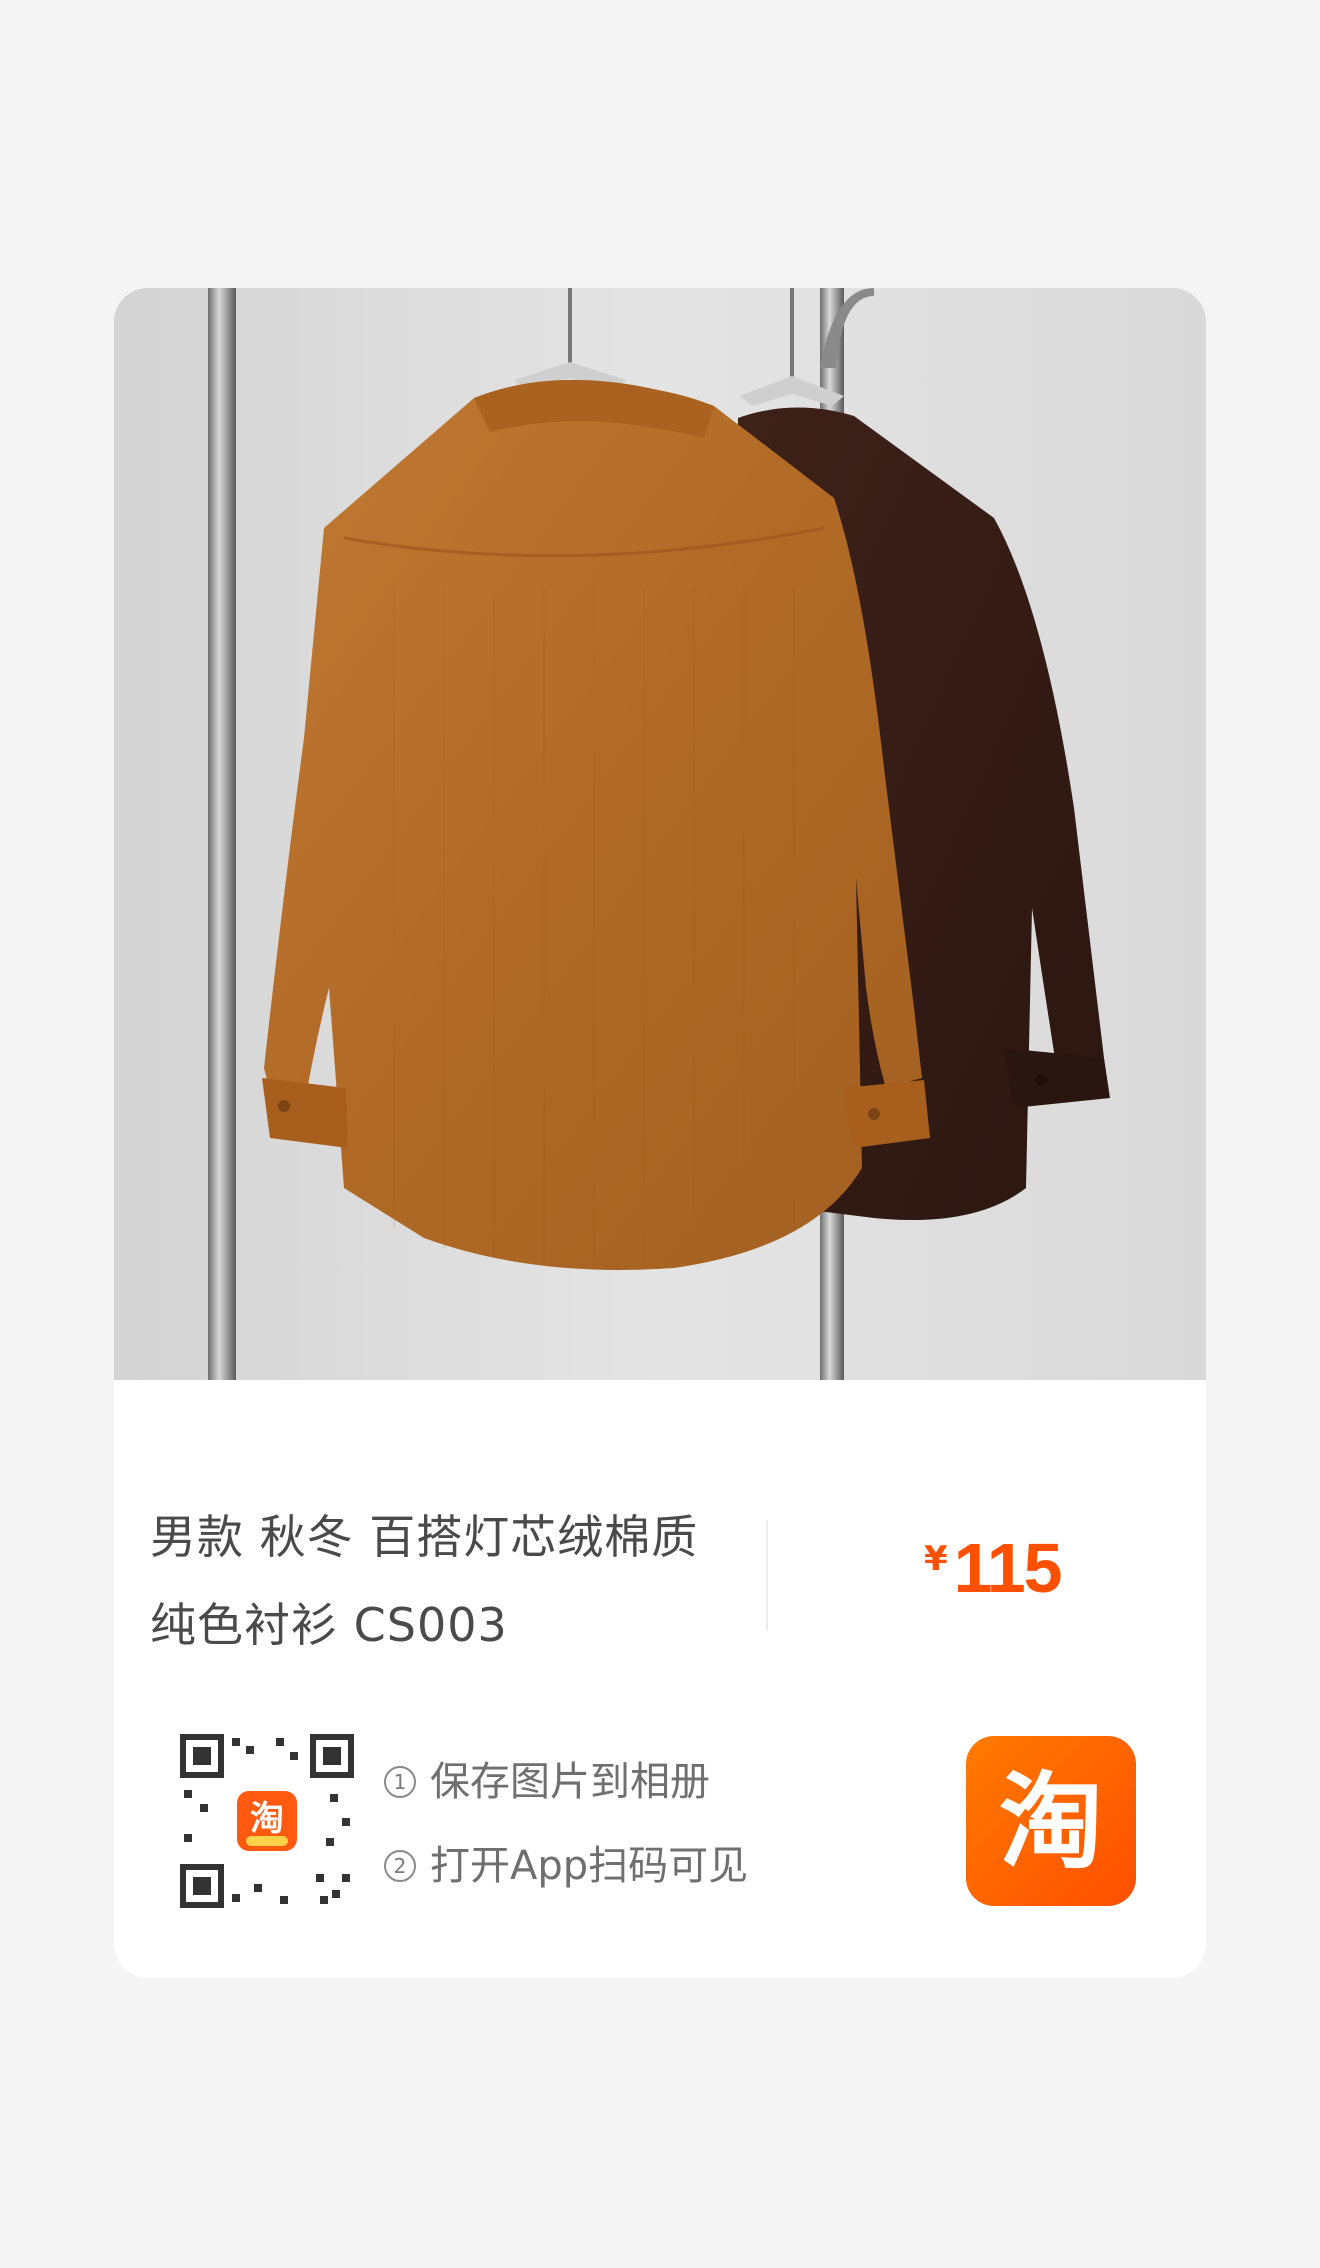 The width and height of the screenshot is (1320, 2268). What do you see at coordinates (767, 1575) in the screenshot?
I see `divider` at bounding box center [767, 1575].